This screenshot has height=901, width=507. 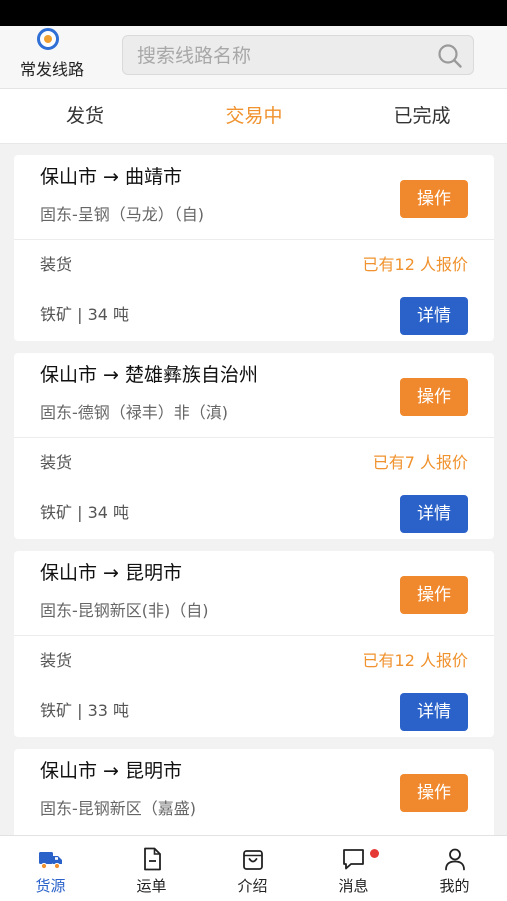 I want to click on chat-icon, so click(x=353, y=859).